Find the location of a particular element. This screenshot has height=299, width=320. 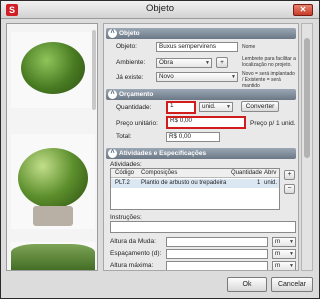

ok-button: Ok is located at coordinates (247, 284).